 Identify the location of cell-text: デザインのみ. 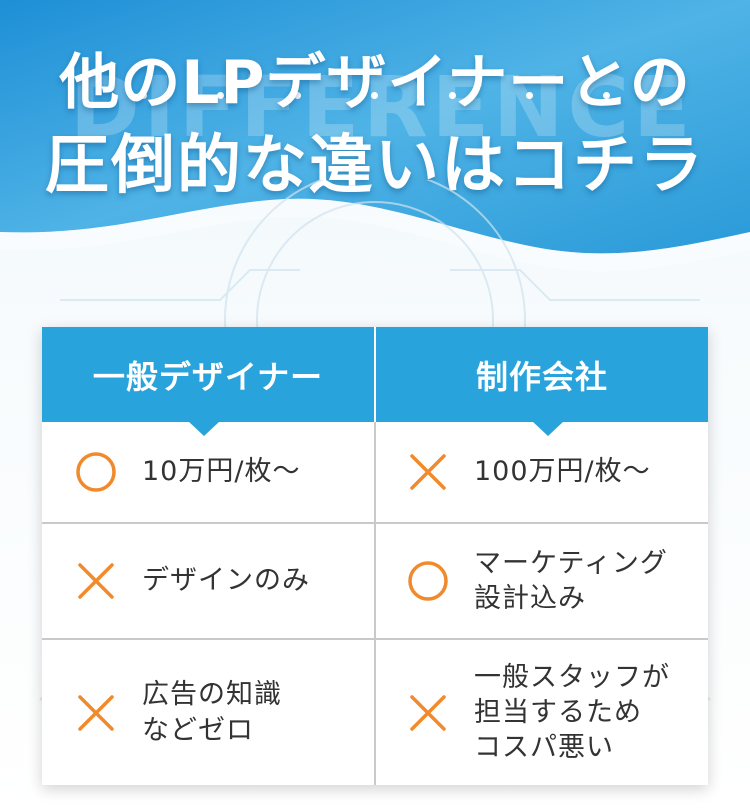
(226, 581).